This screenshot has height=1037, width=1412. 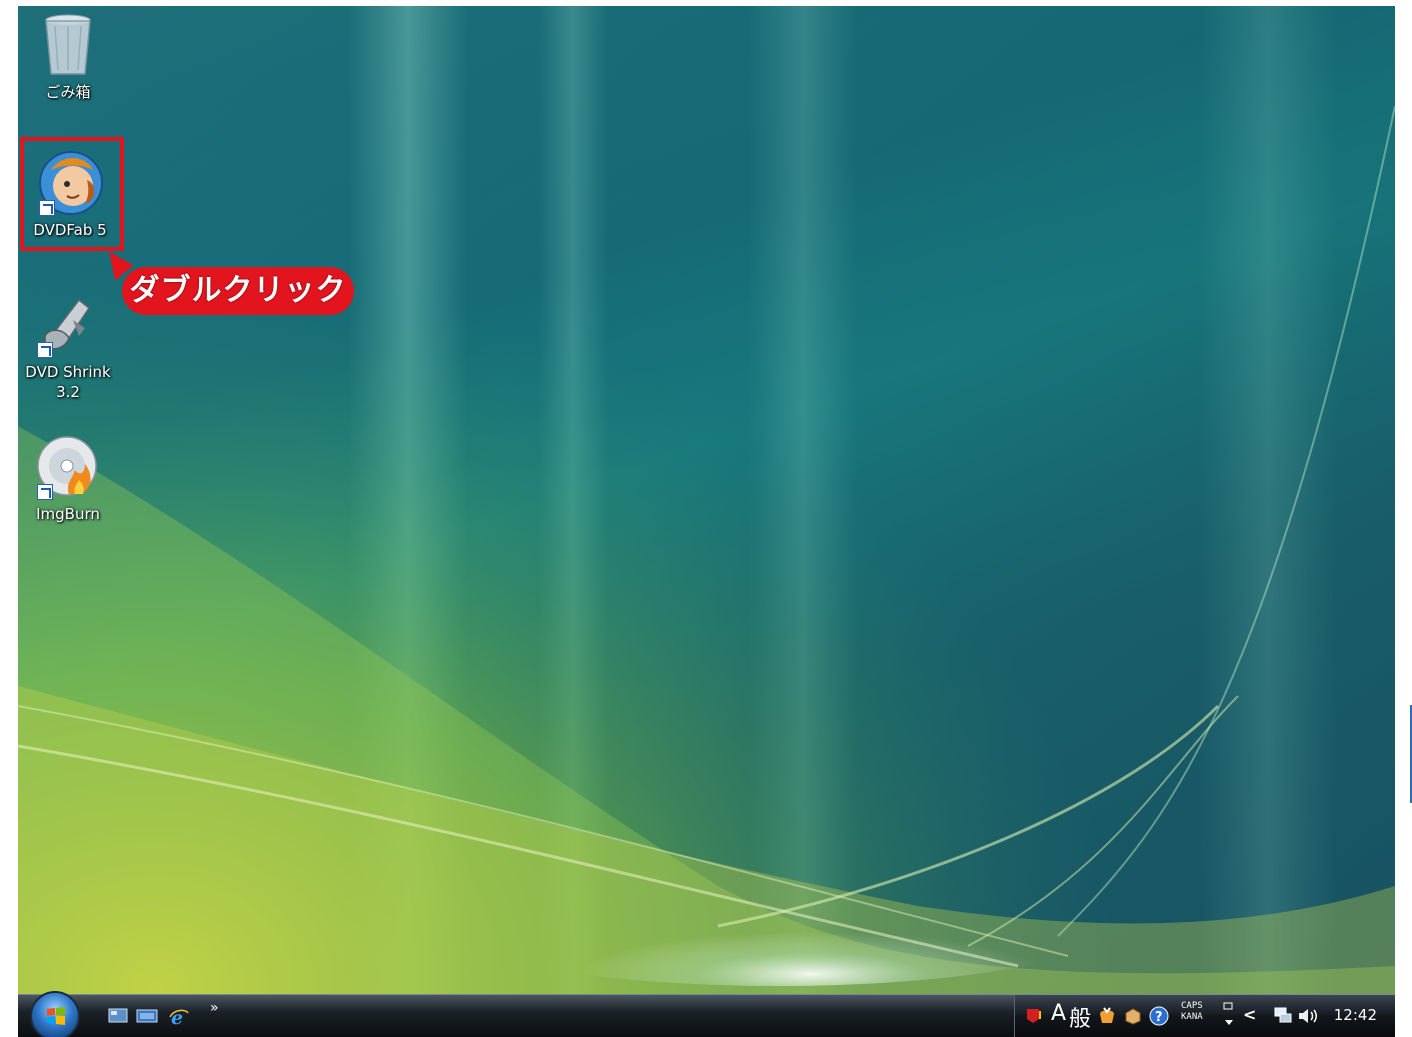 I want to click on caps-indicator: CAPS KANA, so click(x=1192, y=1012).